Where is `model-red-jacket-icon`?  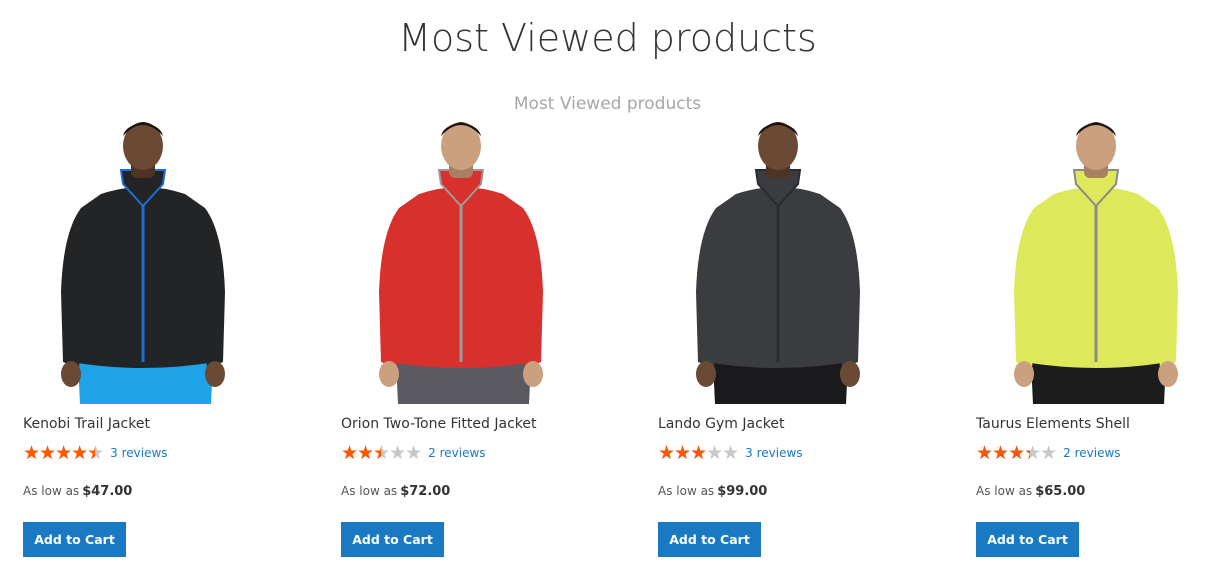 model-red-jacket-icon is located at coordinates (461, 263).